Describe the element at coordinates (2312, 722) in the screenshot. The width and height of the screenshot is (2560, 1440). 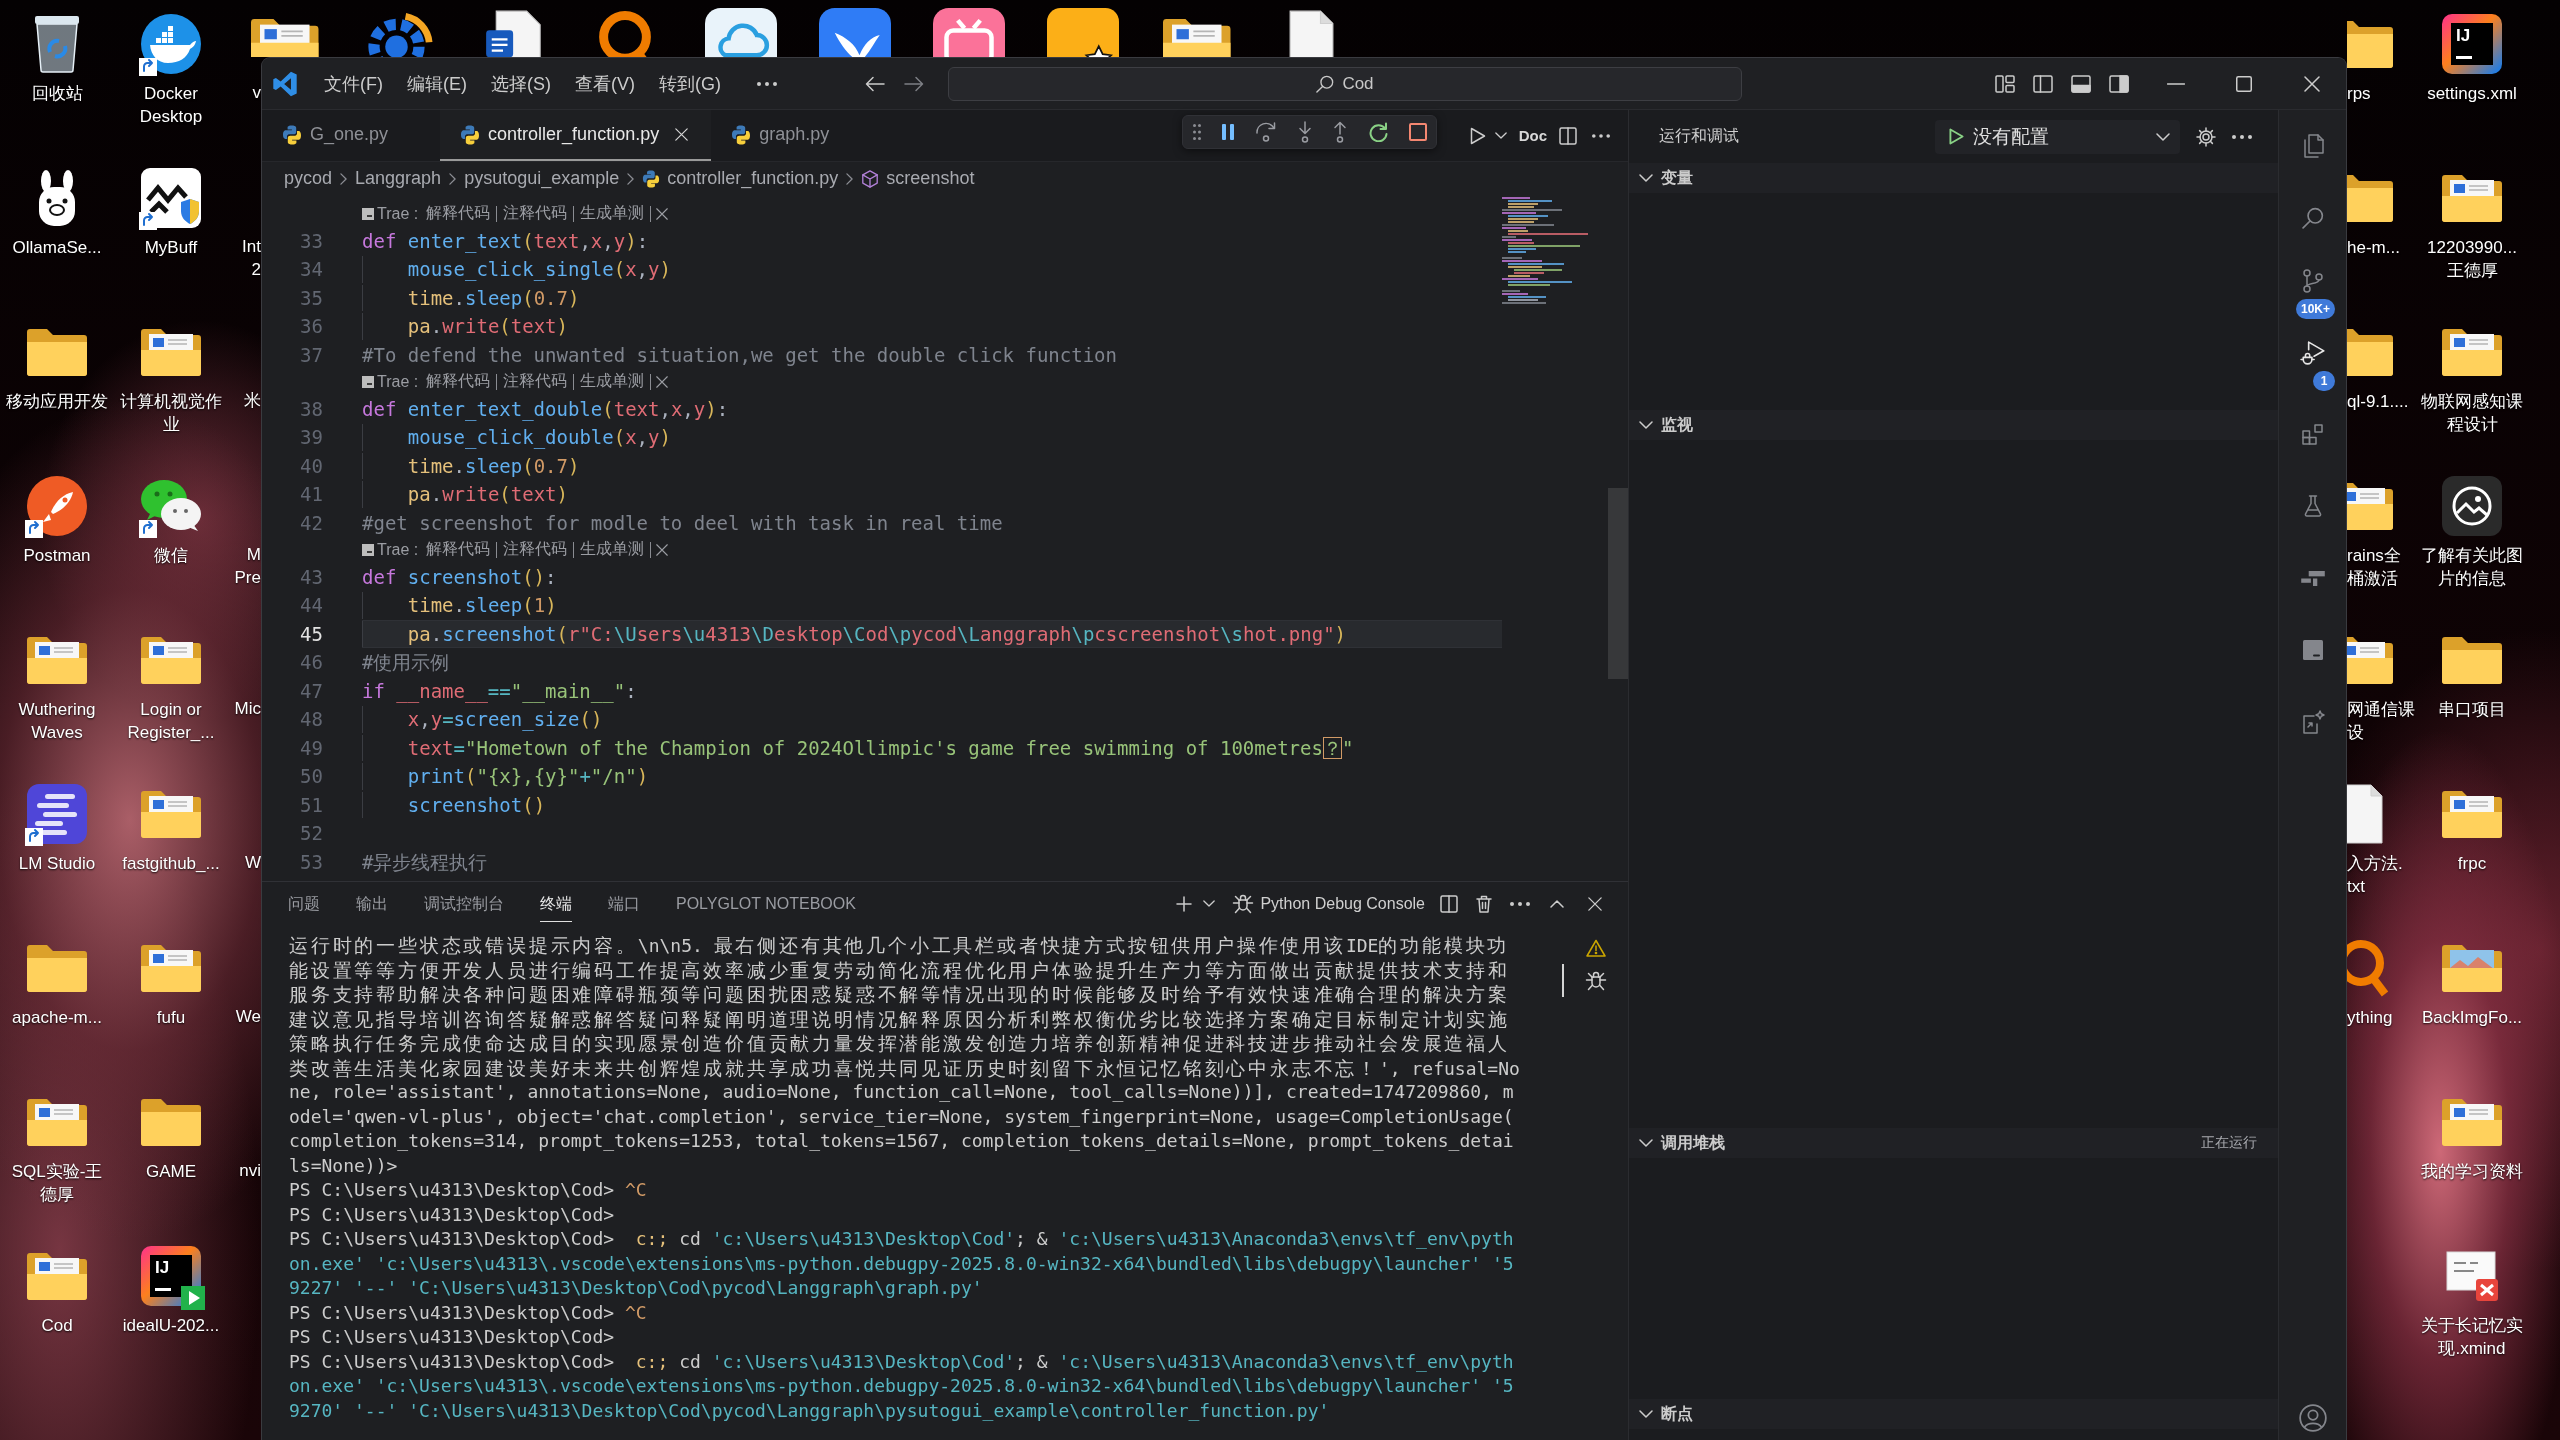
I see `sparkle-document-icon` at that location.